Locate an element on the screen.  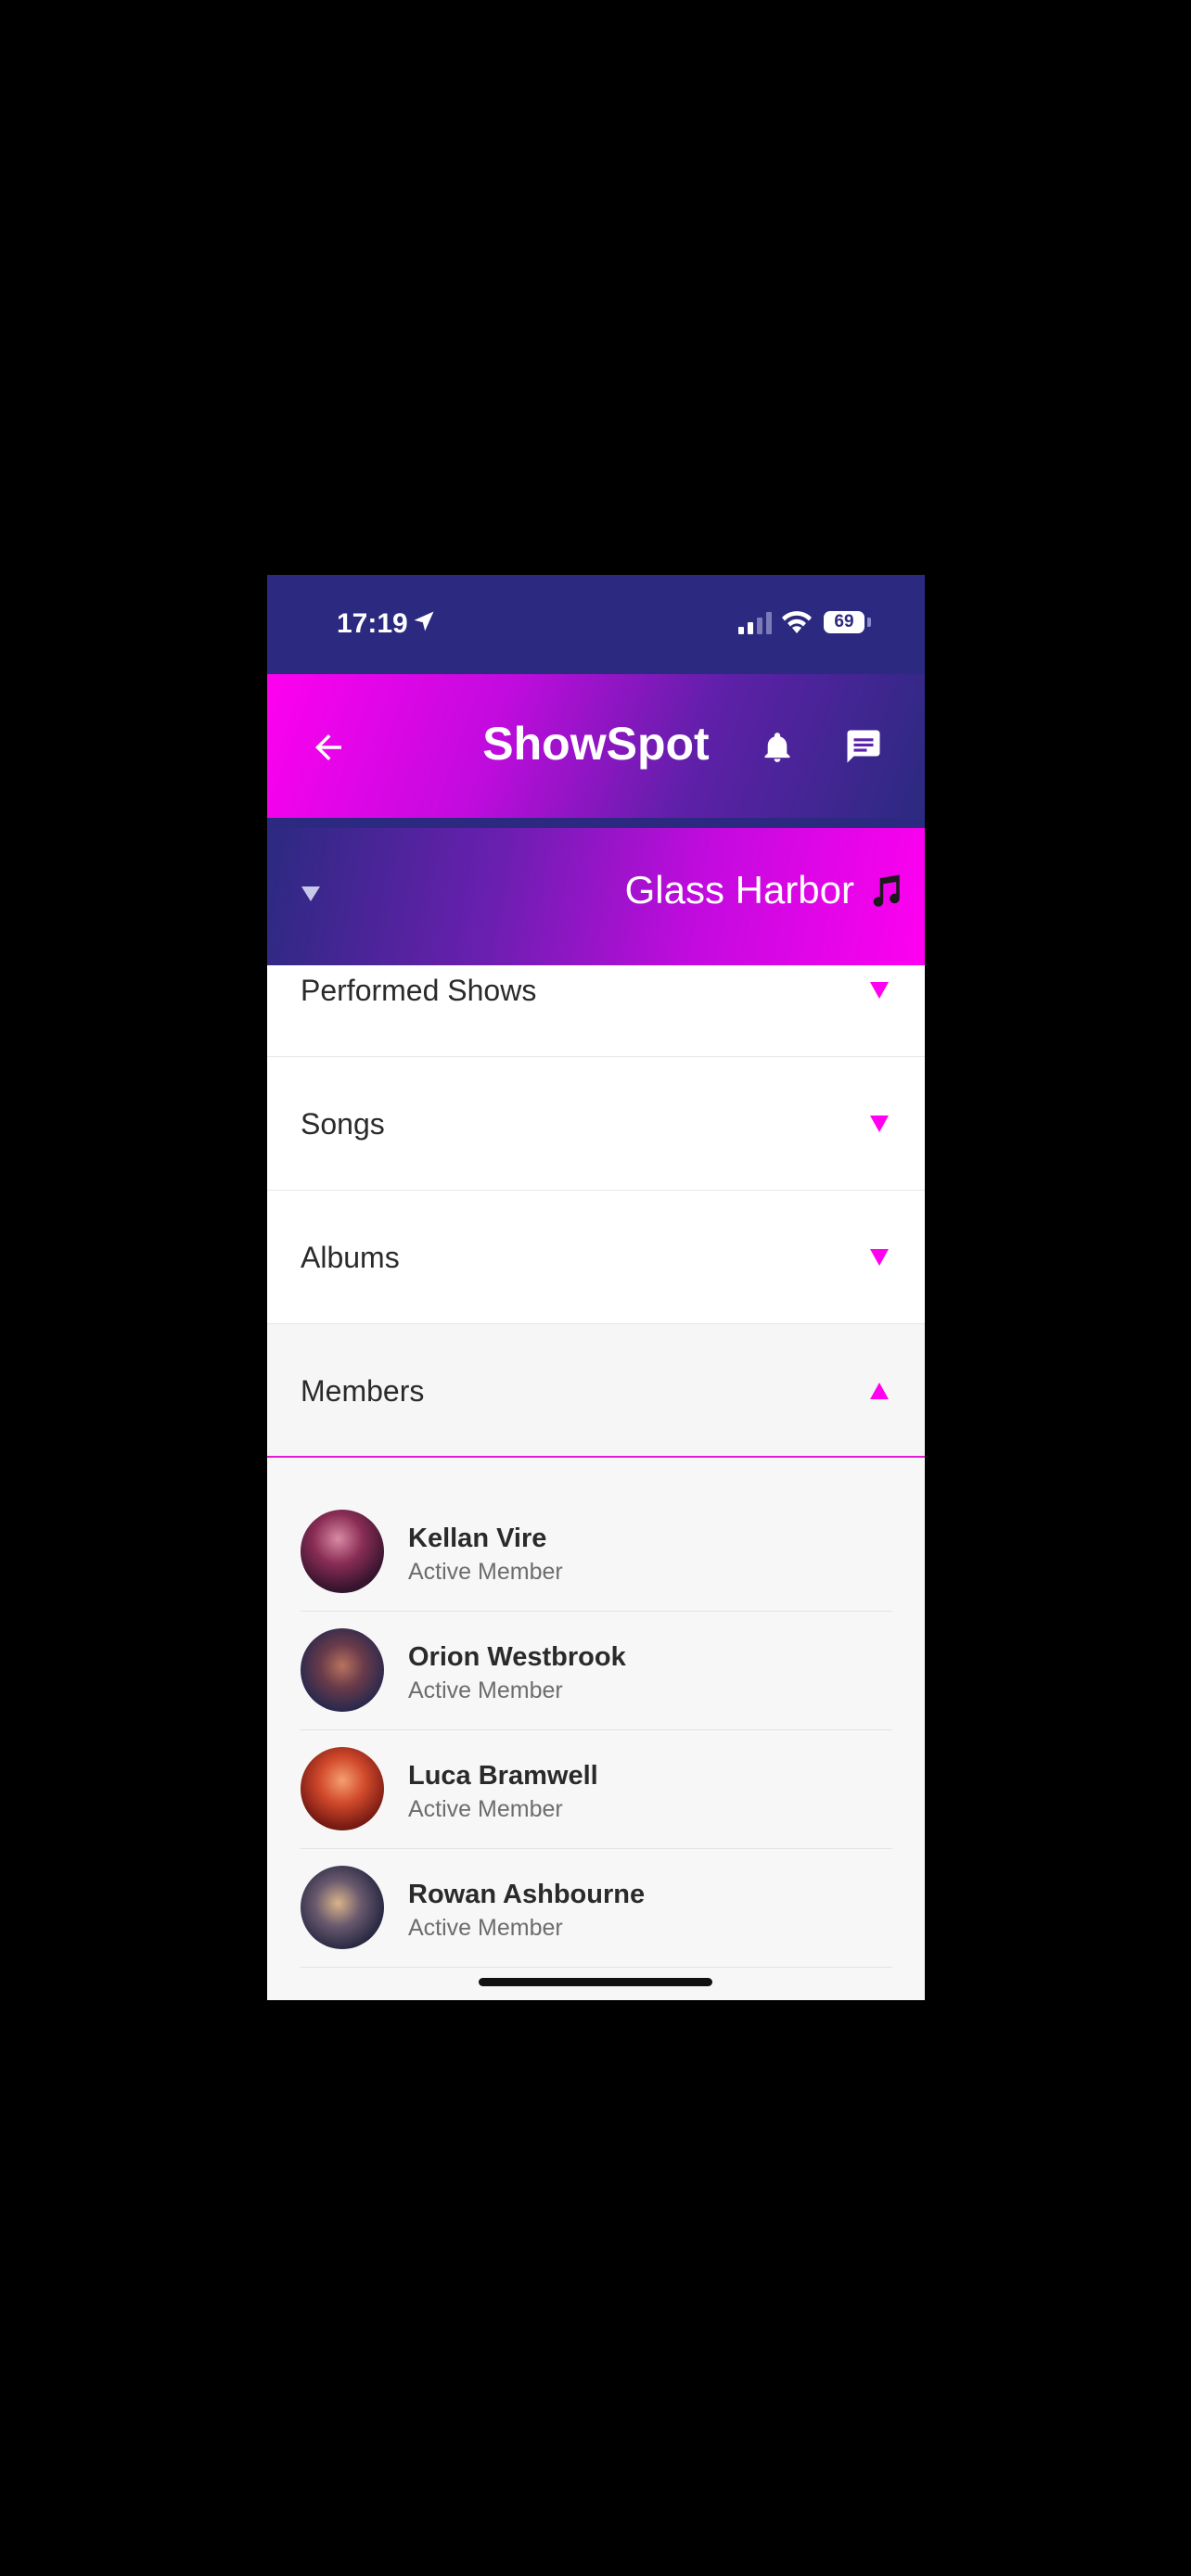
app-title: ShowSpot is located at coordinates (596, 744).